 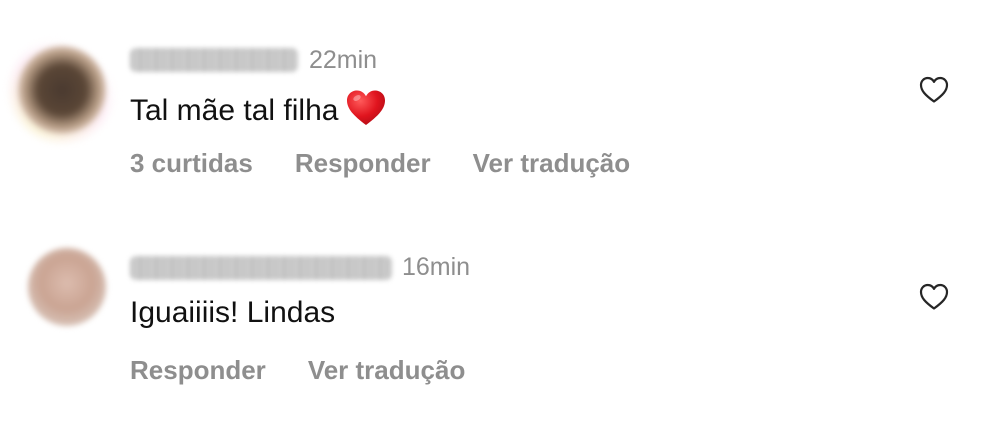 I want to click on red-heart-emoji-icon, so click(x=366, y=107).